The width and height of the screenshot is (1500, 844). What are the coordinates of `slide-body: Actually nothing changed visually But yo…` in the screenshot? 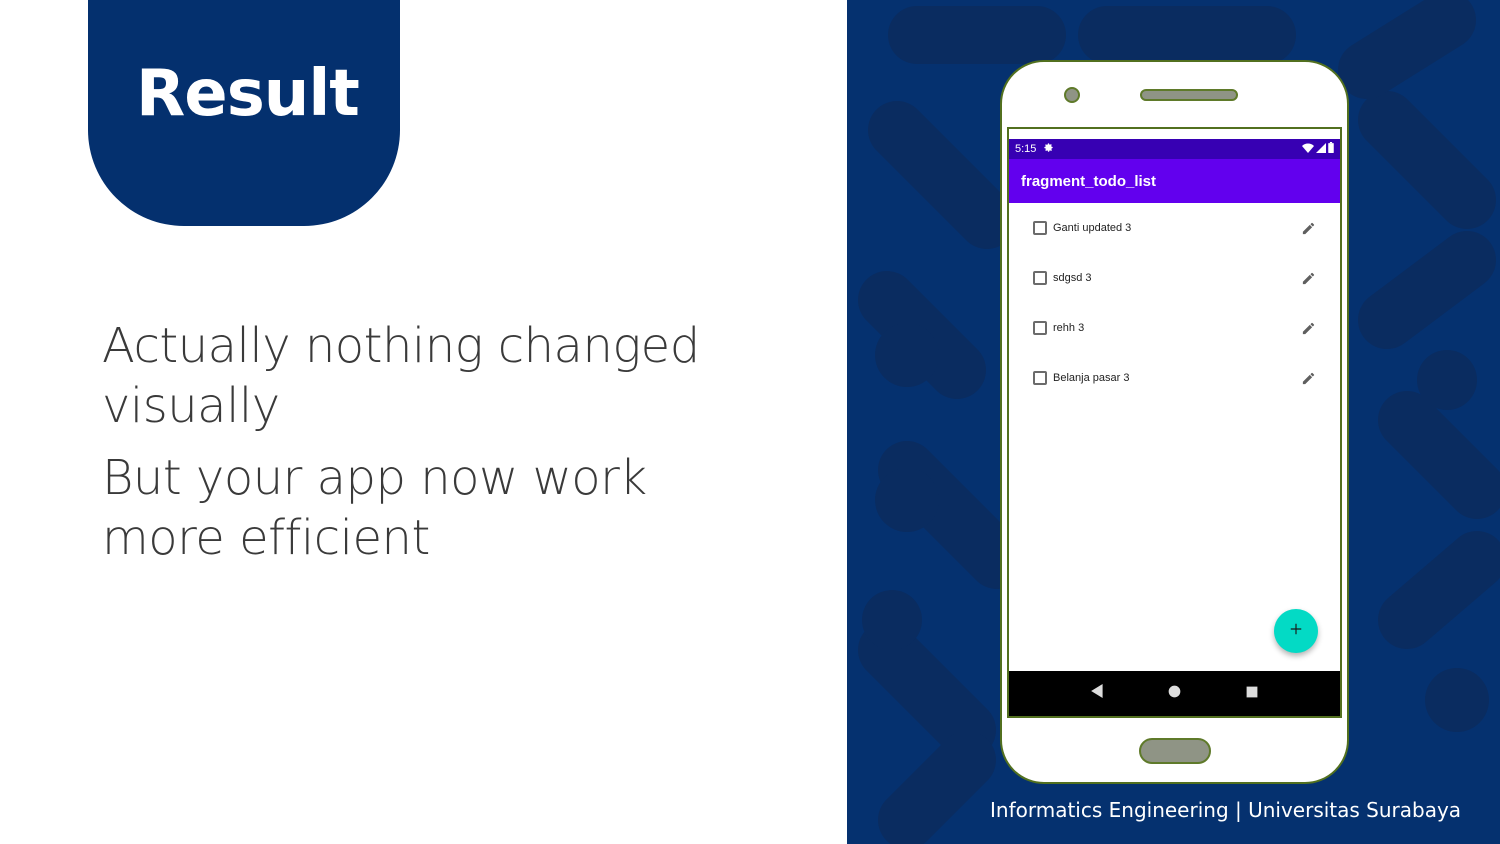 It's located at (412, 442).